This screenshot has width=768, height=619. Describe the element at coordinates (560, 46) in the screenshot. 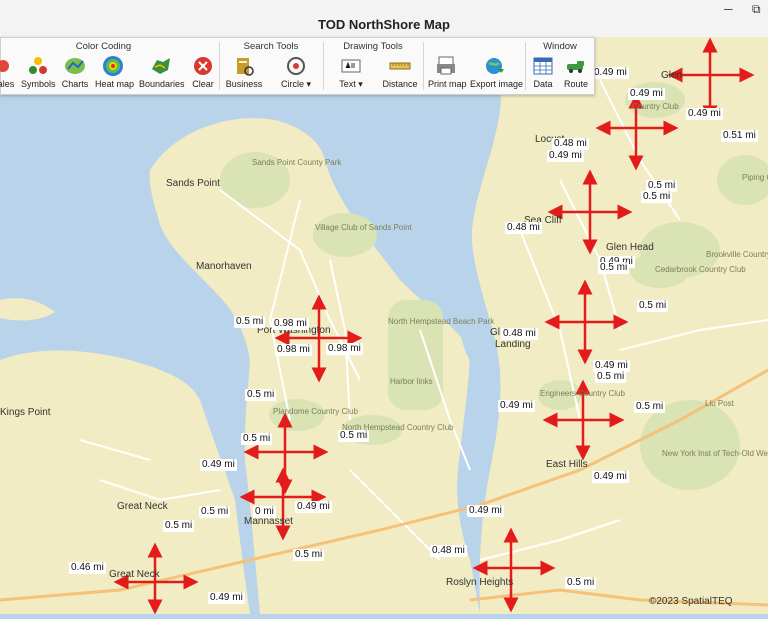

I see `group-title: Window` at that location.